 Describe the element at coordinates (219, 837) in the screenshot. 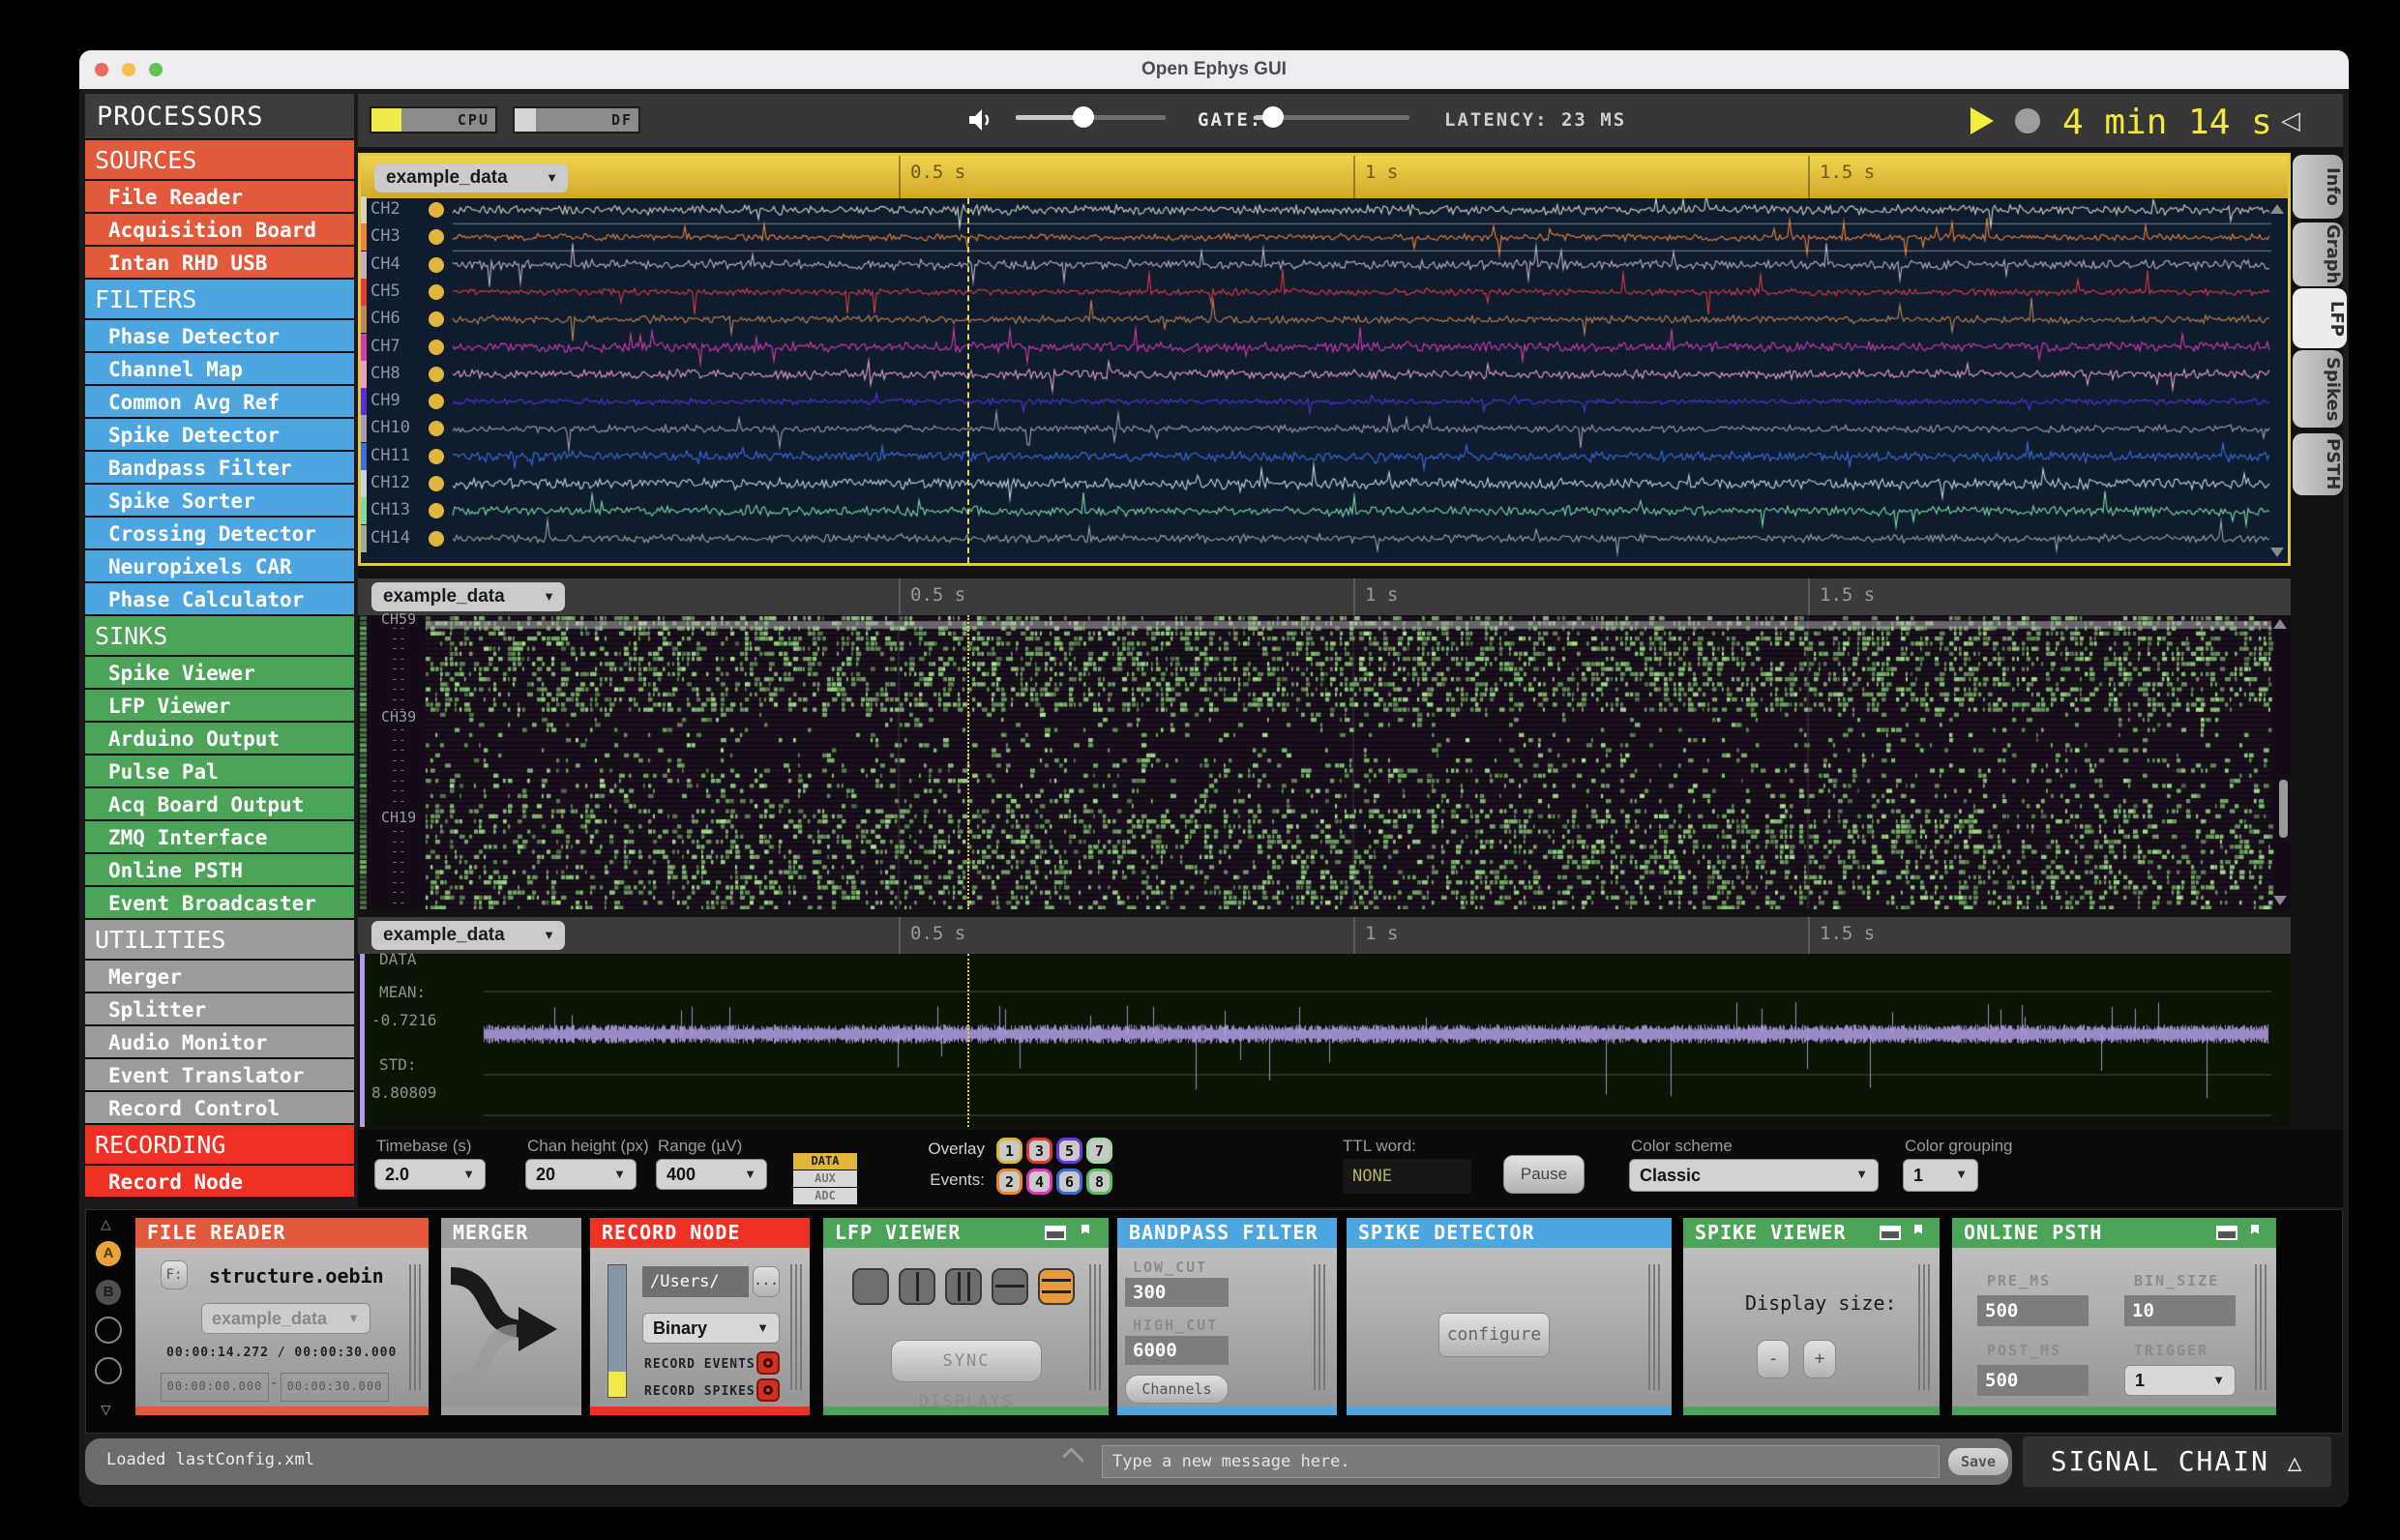

I see `sidebar-item-zmq-interface: ZMQ Interface` at that location.